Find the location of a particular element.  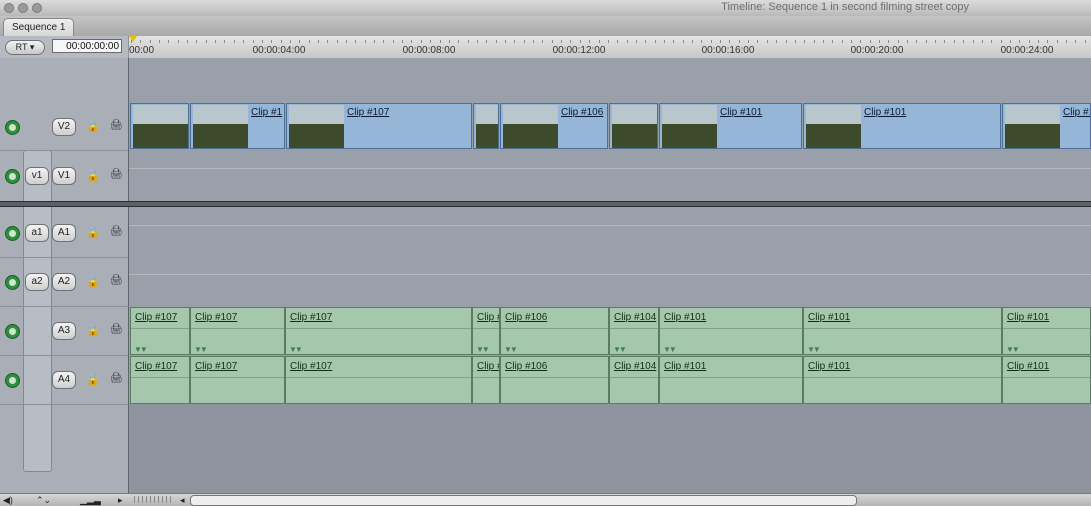

video-clip: Clip #106 is located at coordinates (554, 126).